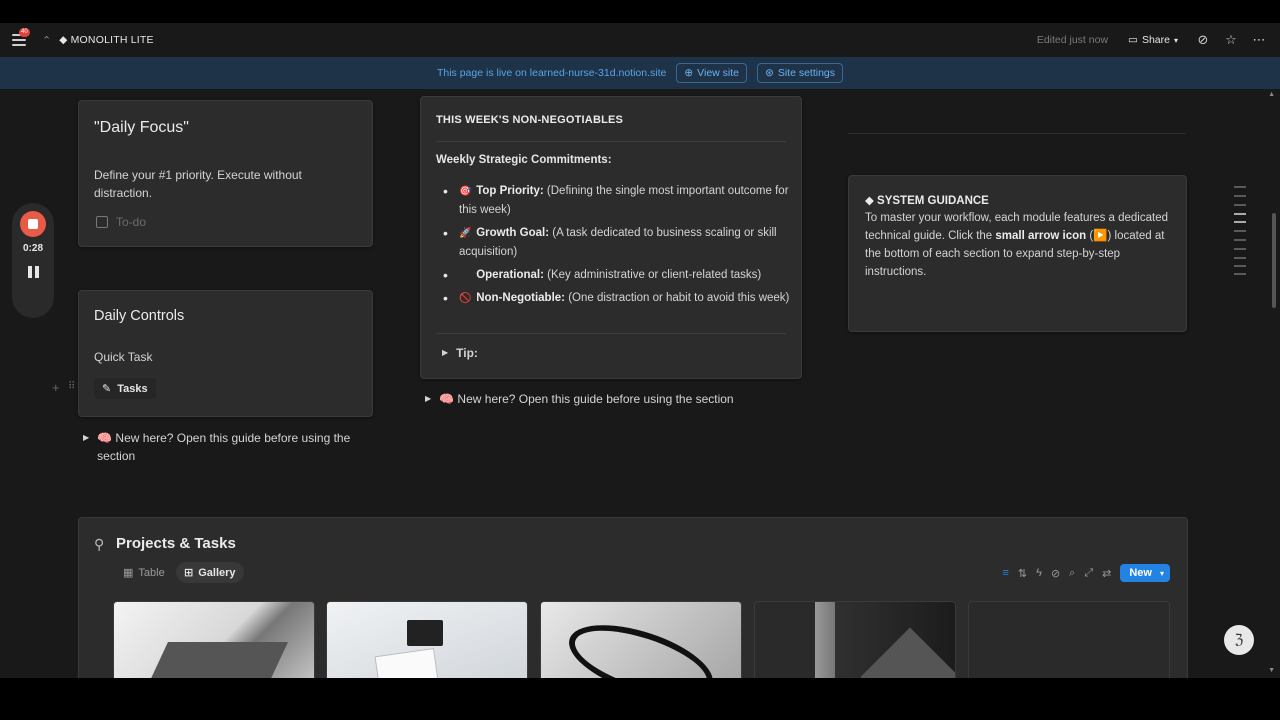  I want to click on scroll-down-icon: ▼, so click(1271, 670).